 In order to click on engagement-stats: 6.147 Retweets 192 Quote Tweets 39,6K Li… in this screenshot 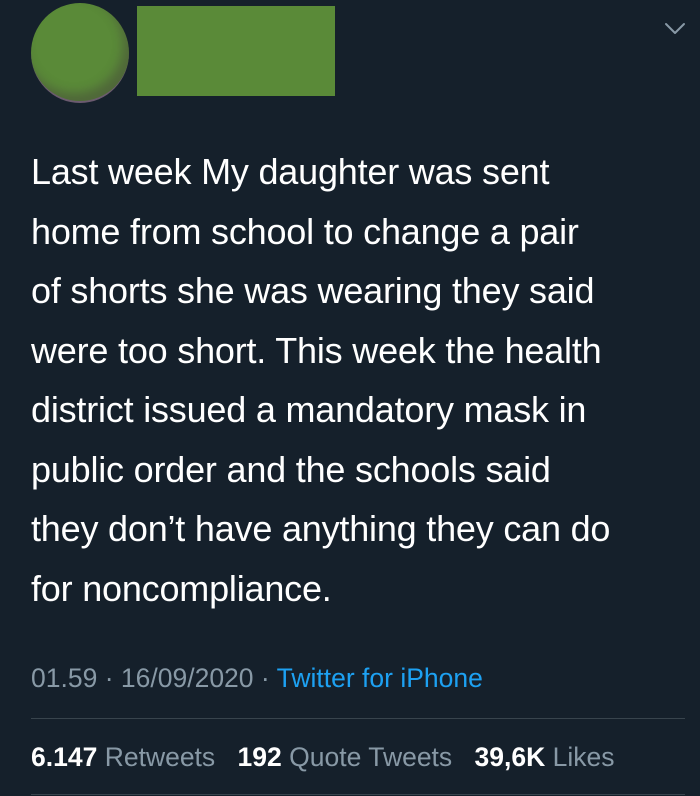, I will do `click(330, 757)`.